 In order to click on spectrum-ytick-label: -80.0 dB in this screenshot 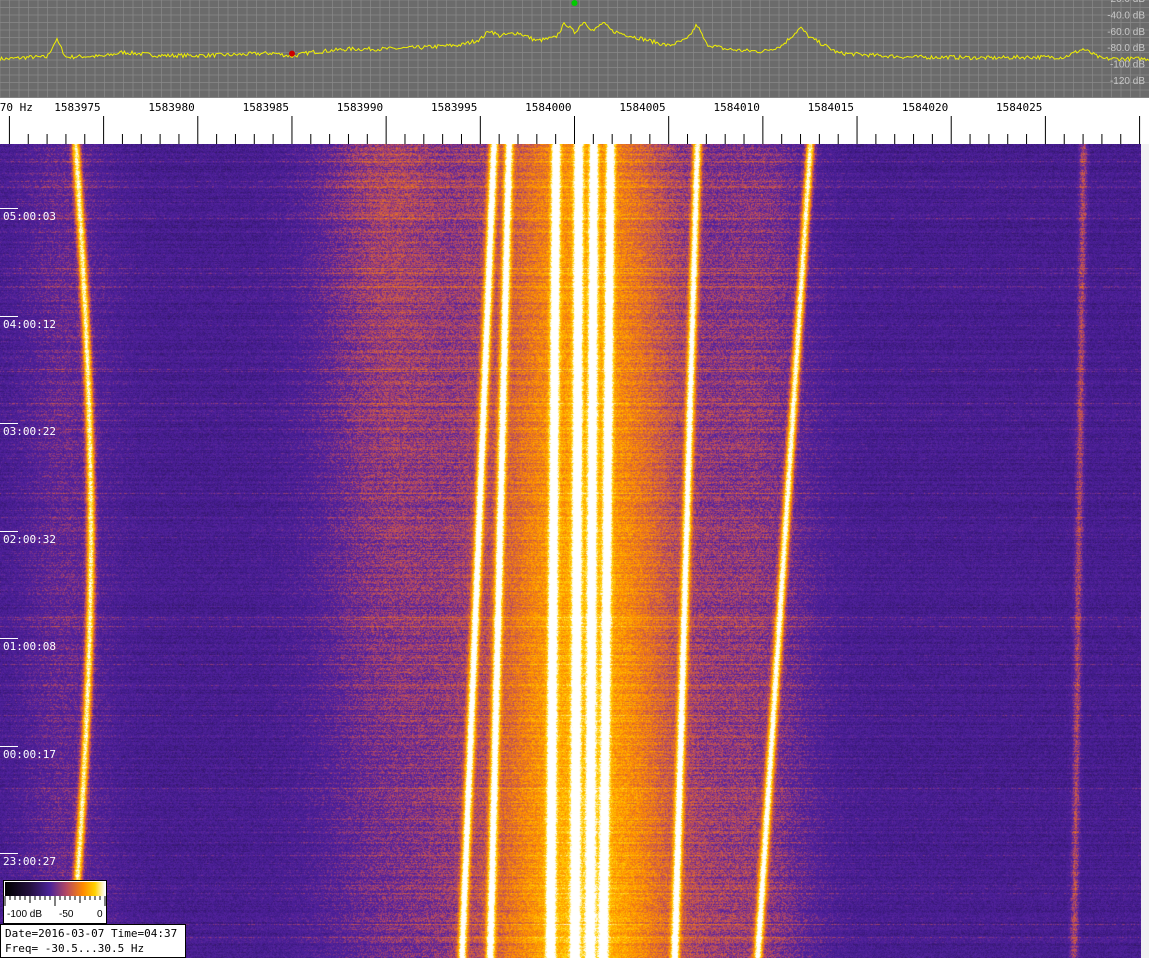, I will do `click(1126, 48)`.